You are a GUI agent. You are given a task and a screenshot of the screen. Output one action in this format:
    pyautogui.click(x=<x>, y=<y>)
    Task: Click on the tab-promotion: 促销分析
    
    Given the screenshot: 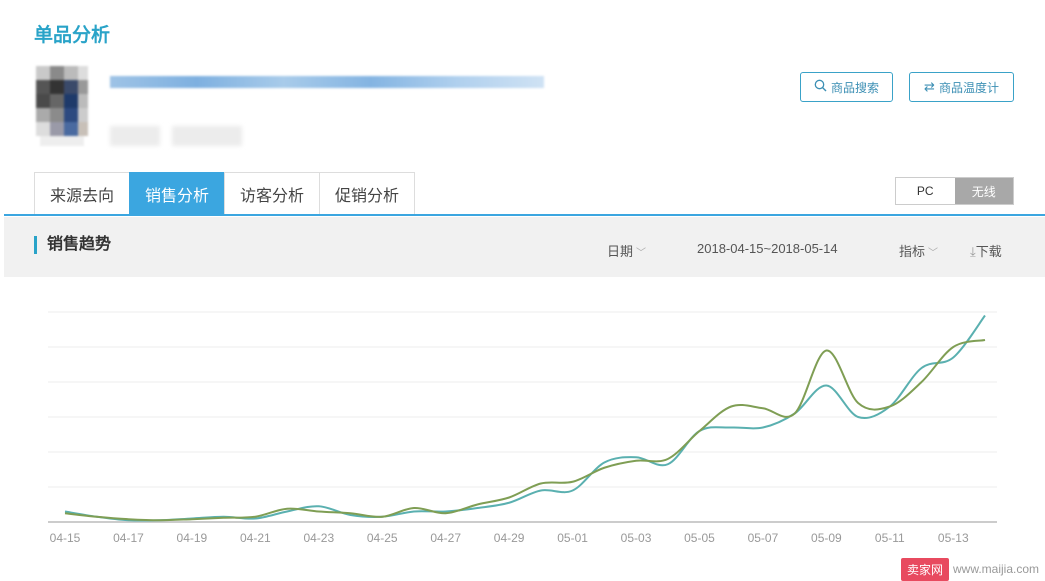 What is the action you would take?
    pyautogui.click(x=367, y=193)
    